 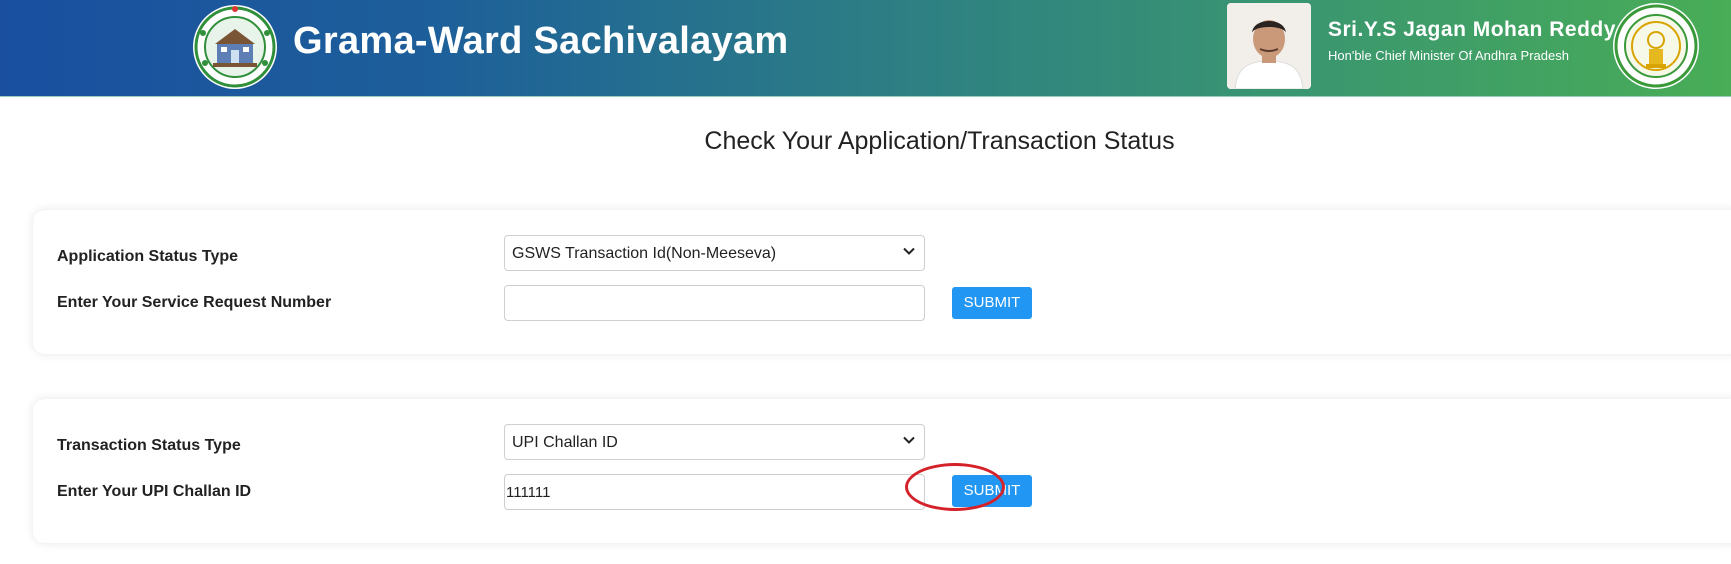 What do you see at coordinates (565, 442) in the screenshot?
I see `transaction-status-type-value: UPI Challan ID` at bounding box center [565, 442].